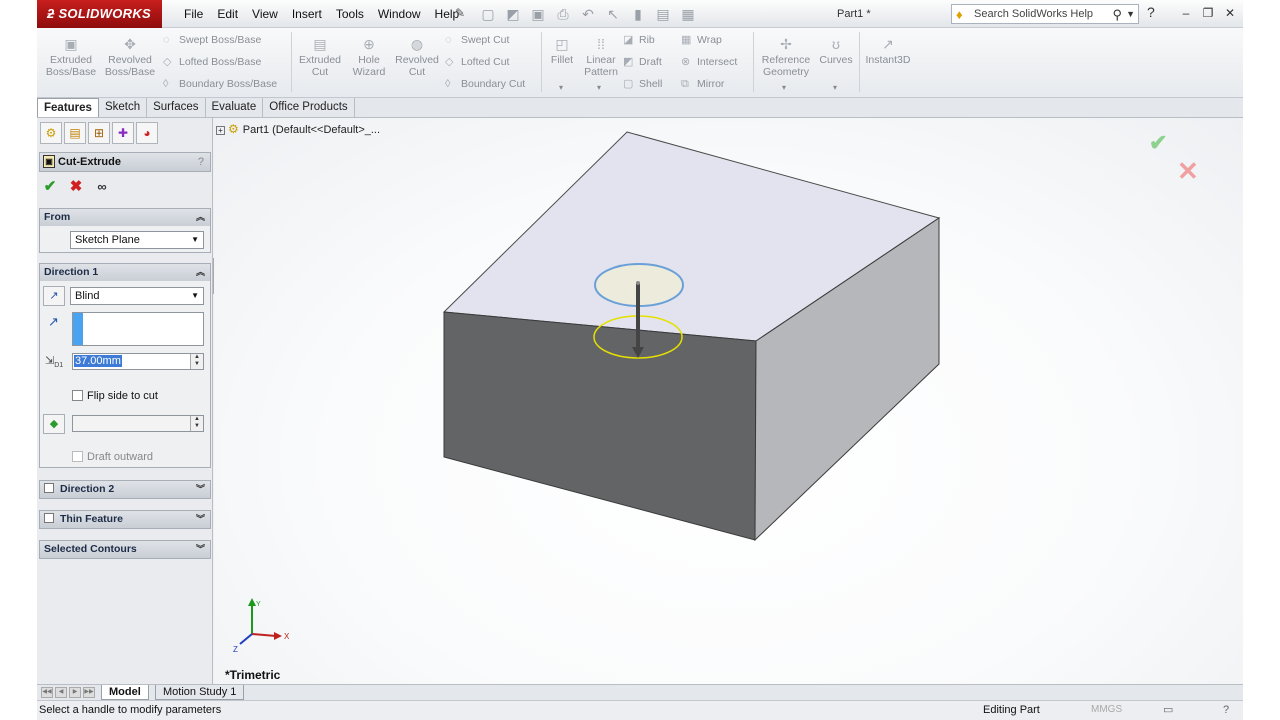  Describe the element at coordinates (125, 692) in the screenshot. I see `tab-model: Model` at that location.